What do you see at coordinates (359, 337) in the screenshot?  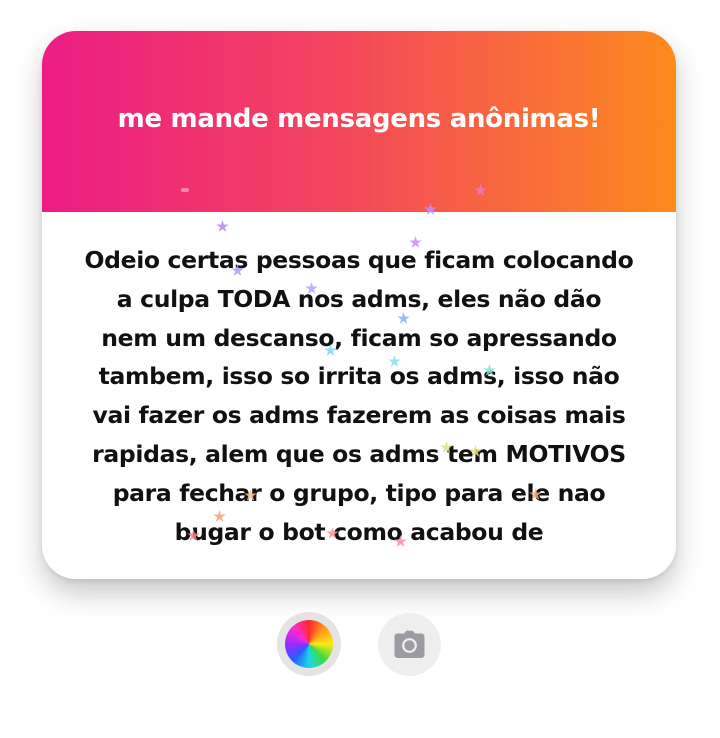 I see `message-line: nem um descanso, ficam so apressando` at bounding box center [359, 337].